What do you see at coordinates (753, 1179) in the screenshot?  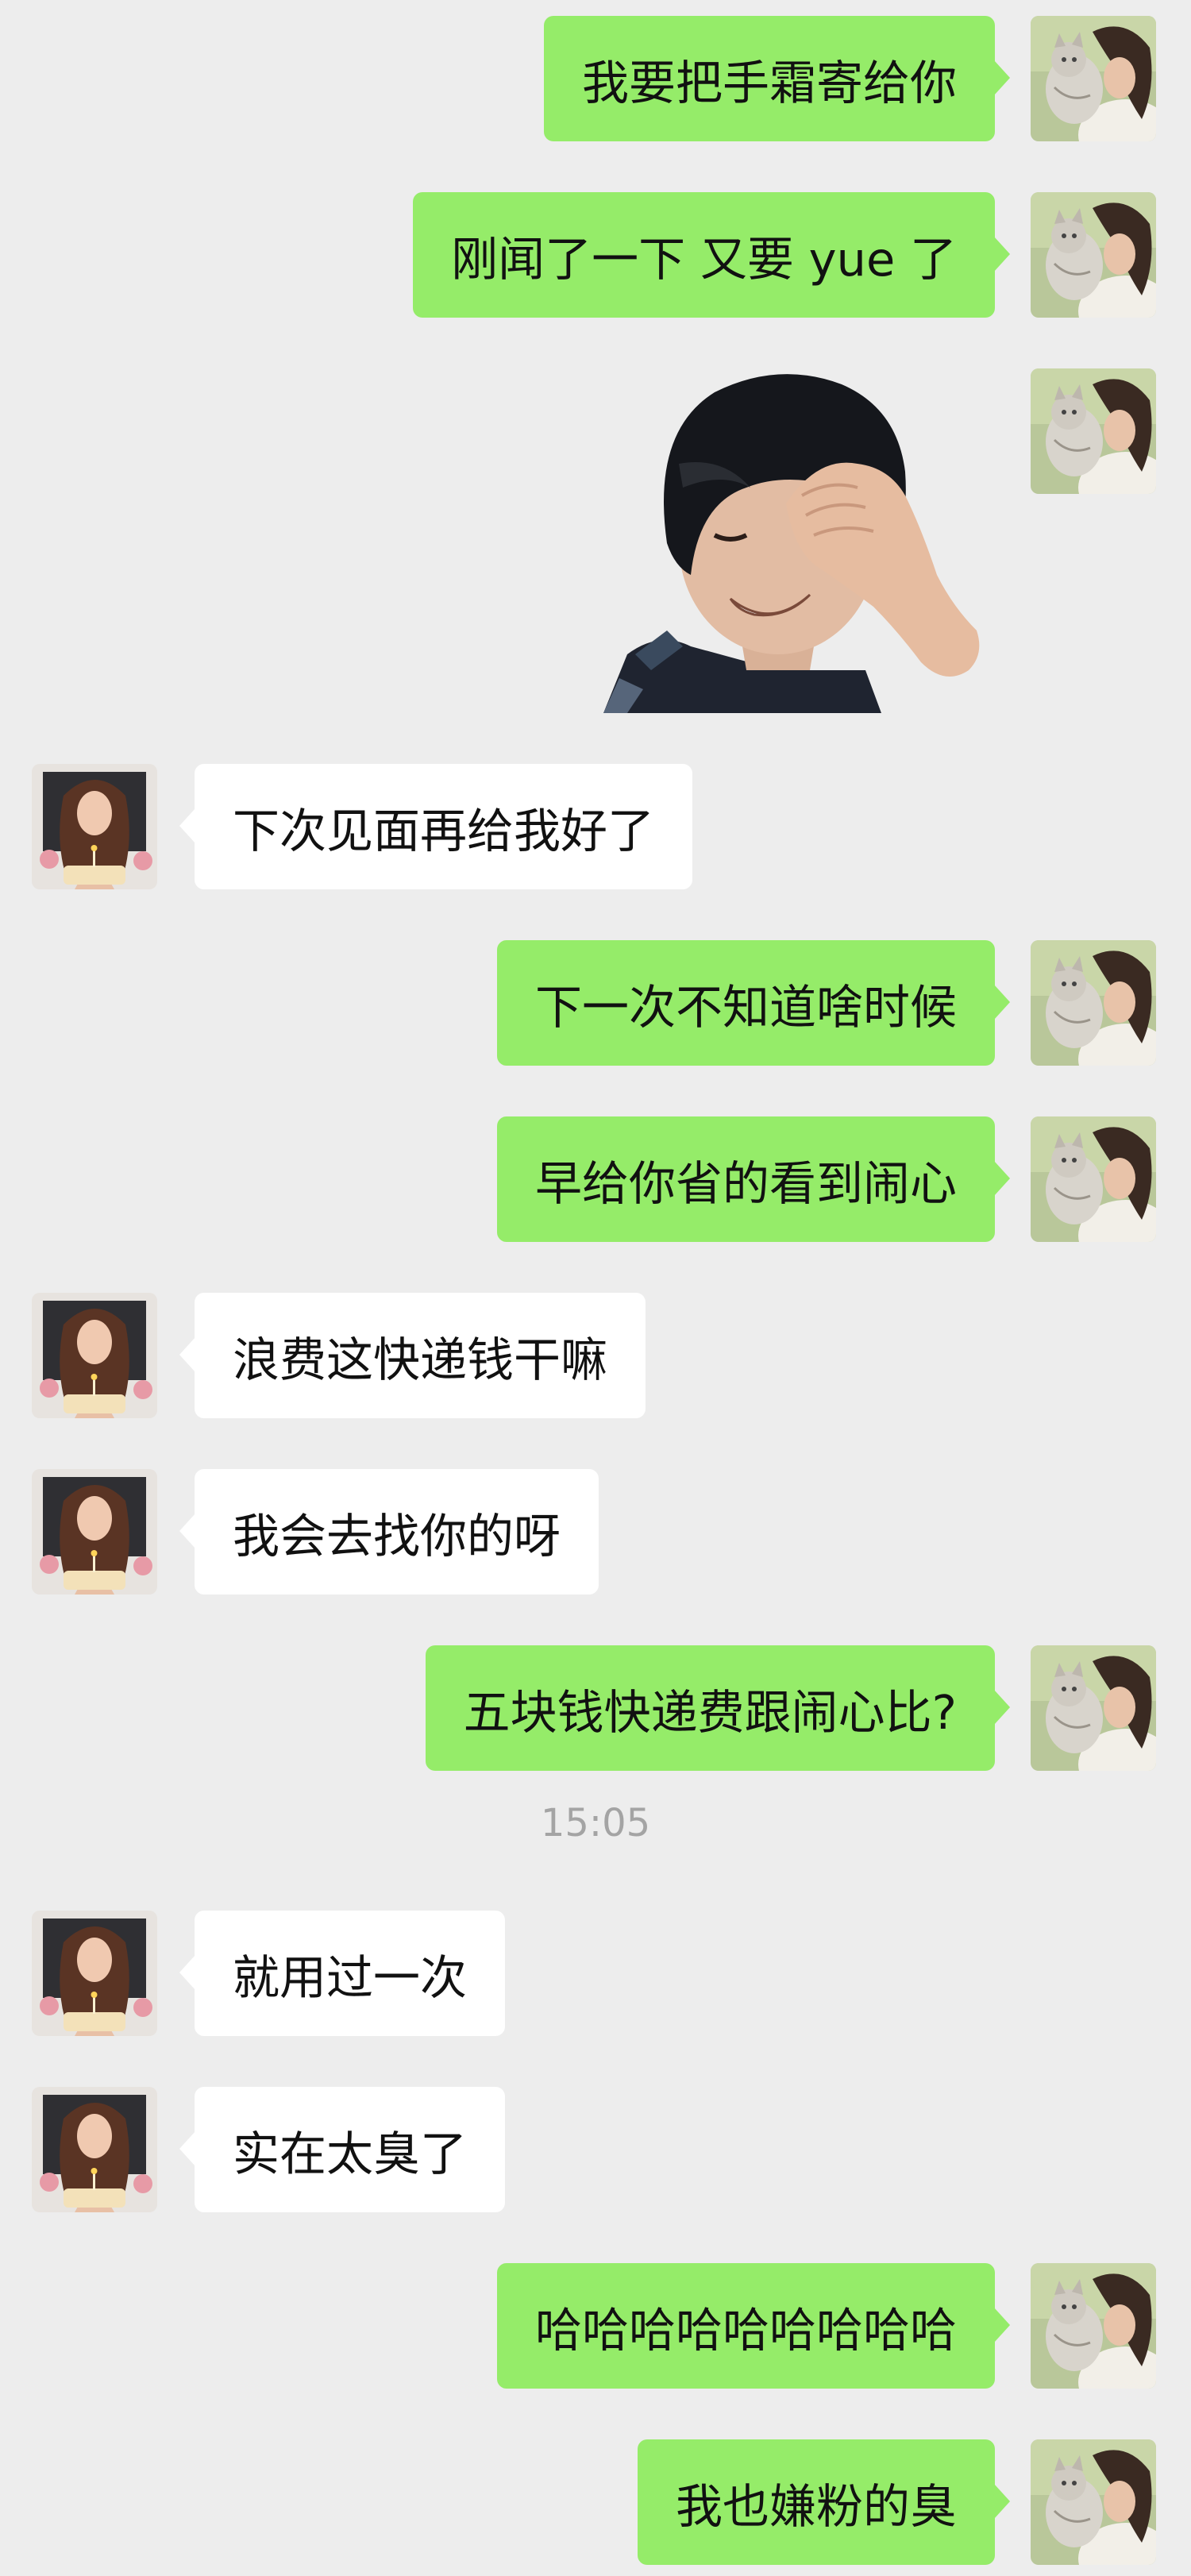 I see `message-bubble-sent: 早给你省的看到闹心` at bounding box center [753, 1179].